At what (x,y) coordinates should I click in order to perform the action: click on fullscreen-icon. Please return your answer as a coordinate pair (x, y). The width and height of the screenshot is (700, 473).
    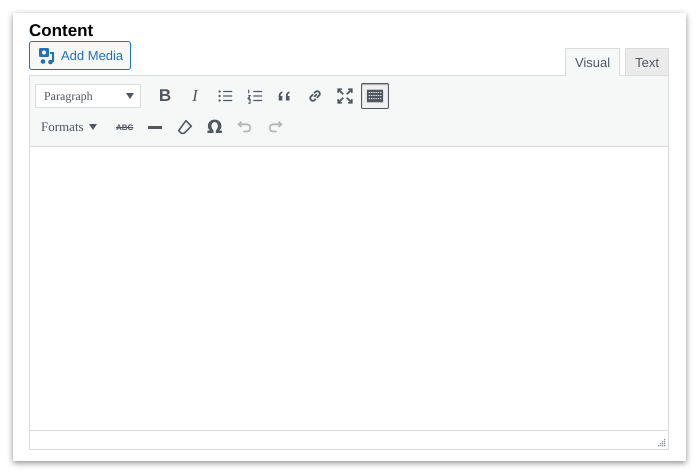
    Looking at the image, I should click on (345, 96).